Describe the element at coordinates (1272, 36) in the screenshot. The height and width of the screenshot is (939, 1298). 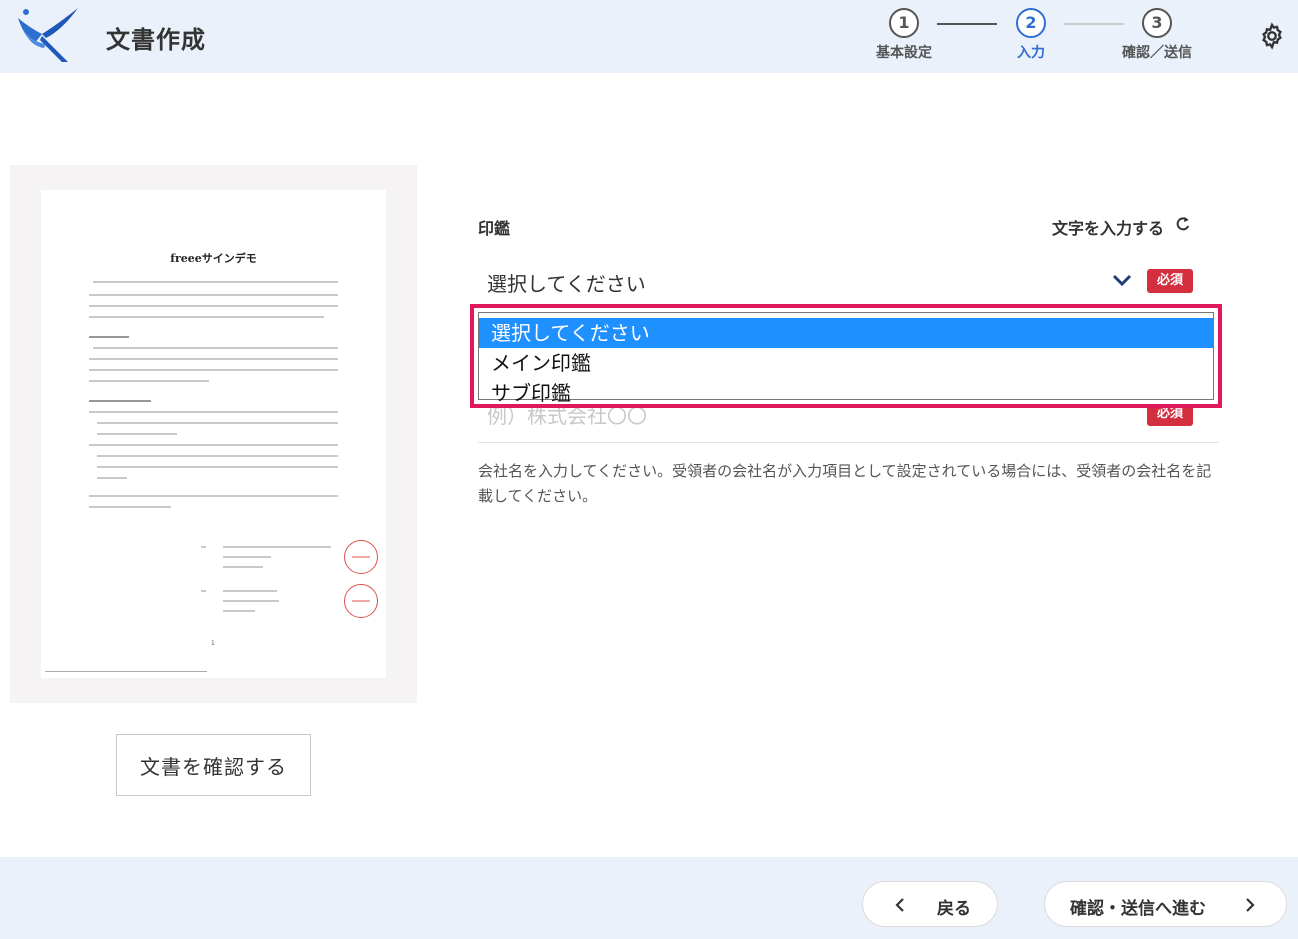
I see `gear-icon` at that location.